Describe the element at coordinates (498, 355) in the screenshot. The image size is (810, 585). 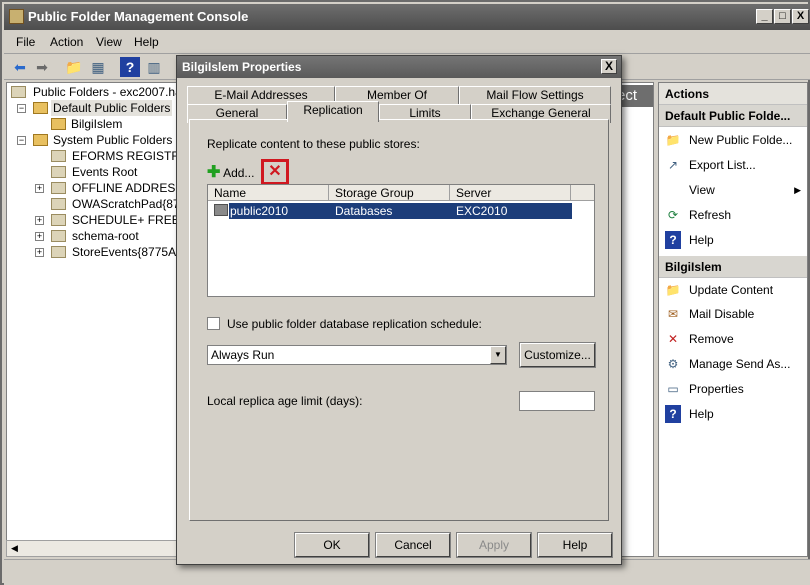
I see `chevron-down-icon: ▼` at that location.